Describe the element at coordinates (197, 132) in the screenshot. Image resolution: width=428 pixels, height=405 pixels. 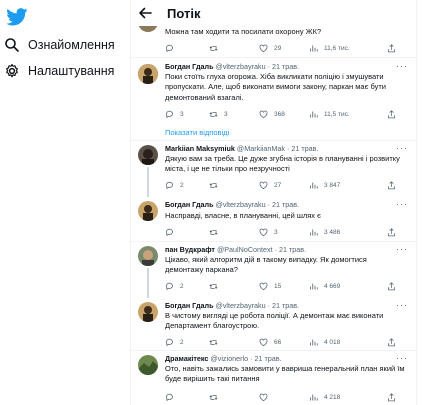
I see `show-replies-link: Показати відповіді` at that location.